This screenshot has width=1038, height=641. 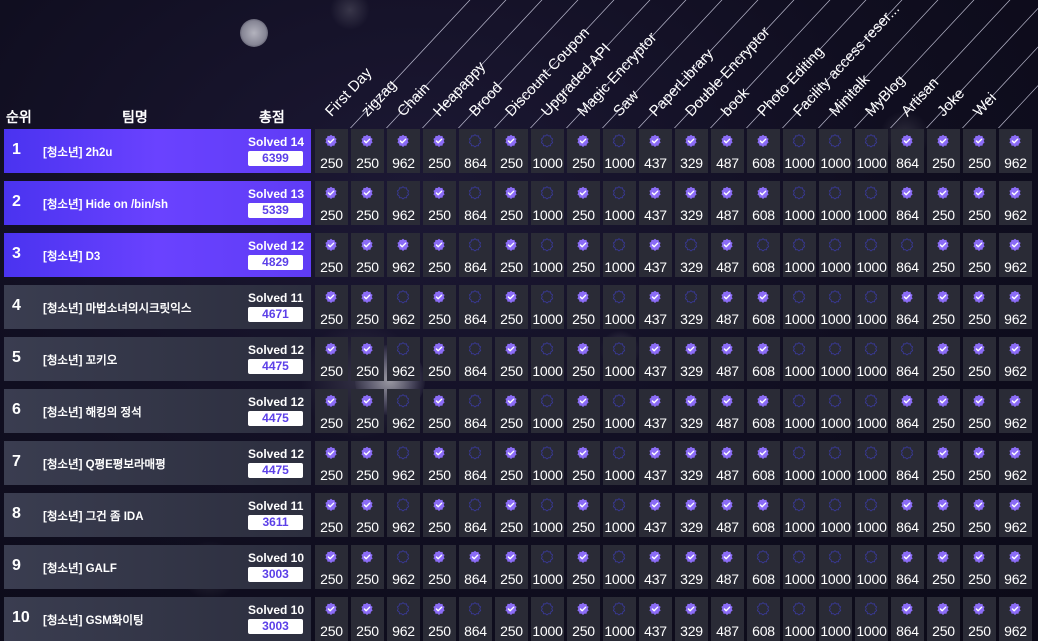 I want to click on team-cell: 6 [청소년] 해킹의 정석 Solved 12 4475, so click(x=157, y=411).